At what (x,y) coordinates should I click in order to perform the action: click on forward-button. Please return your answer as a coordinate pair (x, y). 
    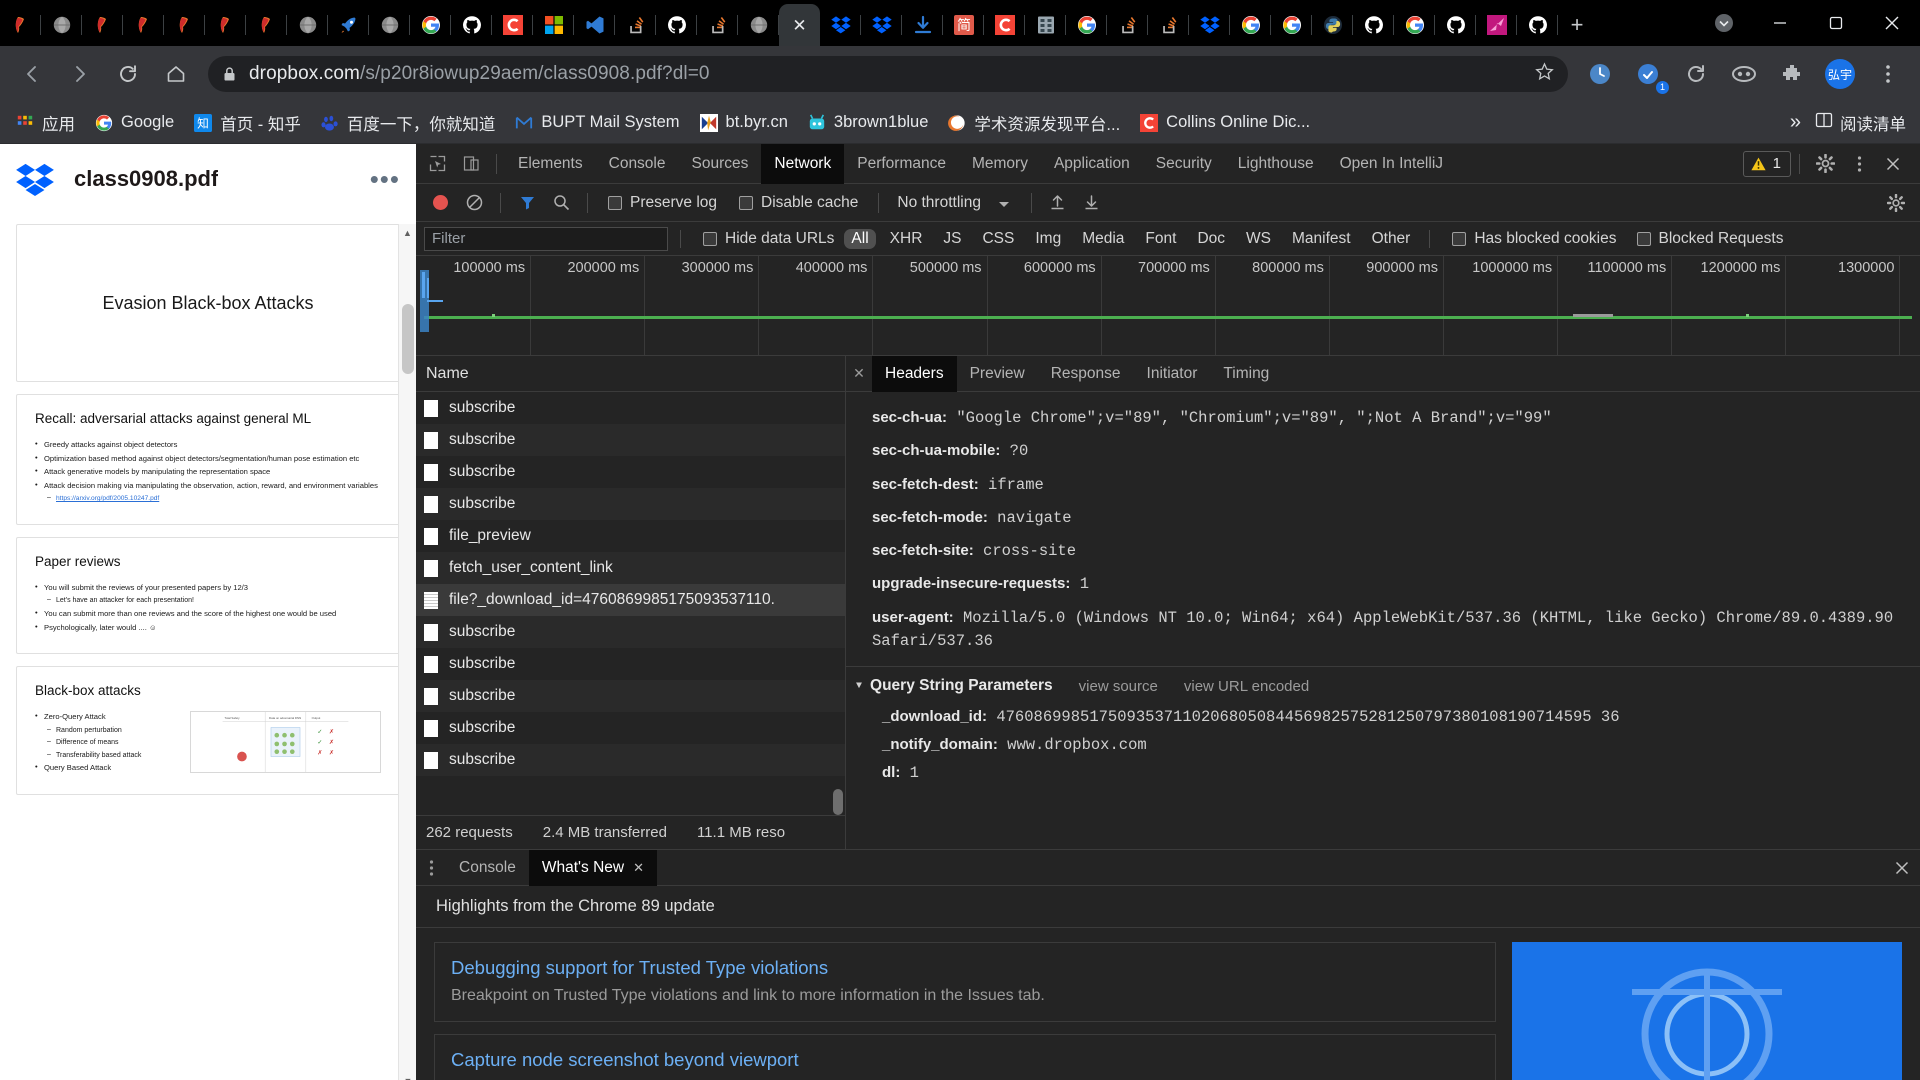
    Looking at the image, I should click on (80, 74).